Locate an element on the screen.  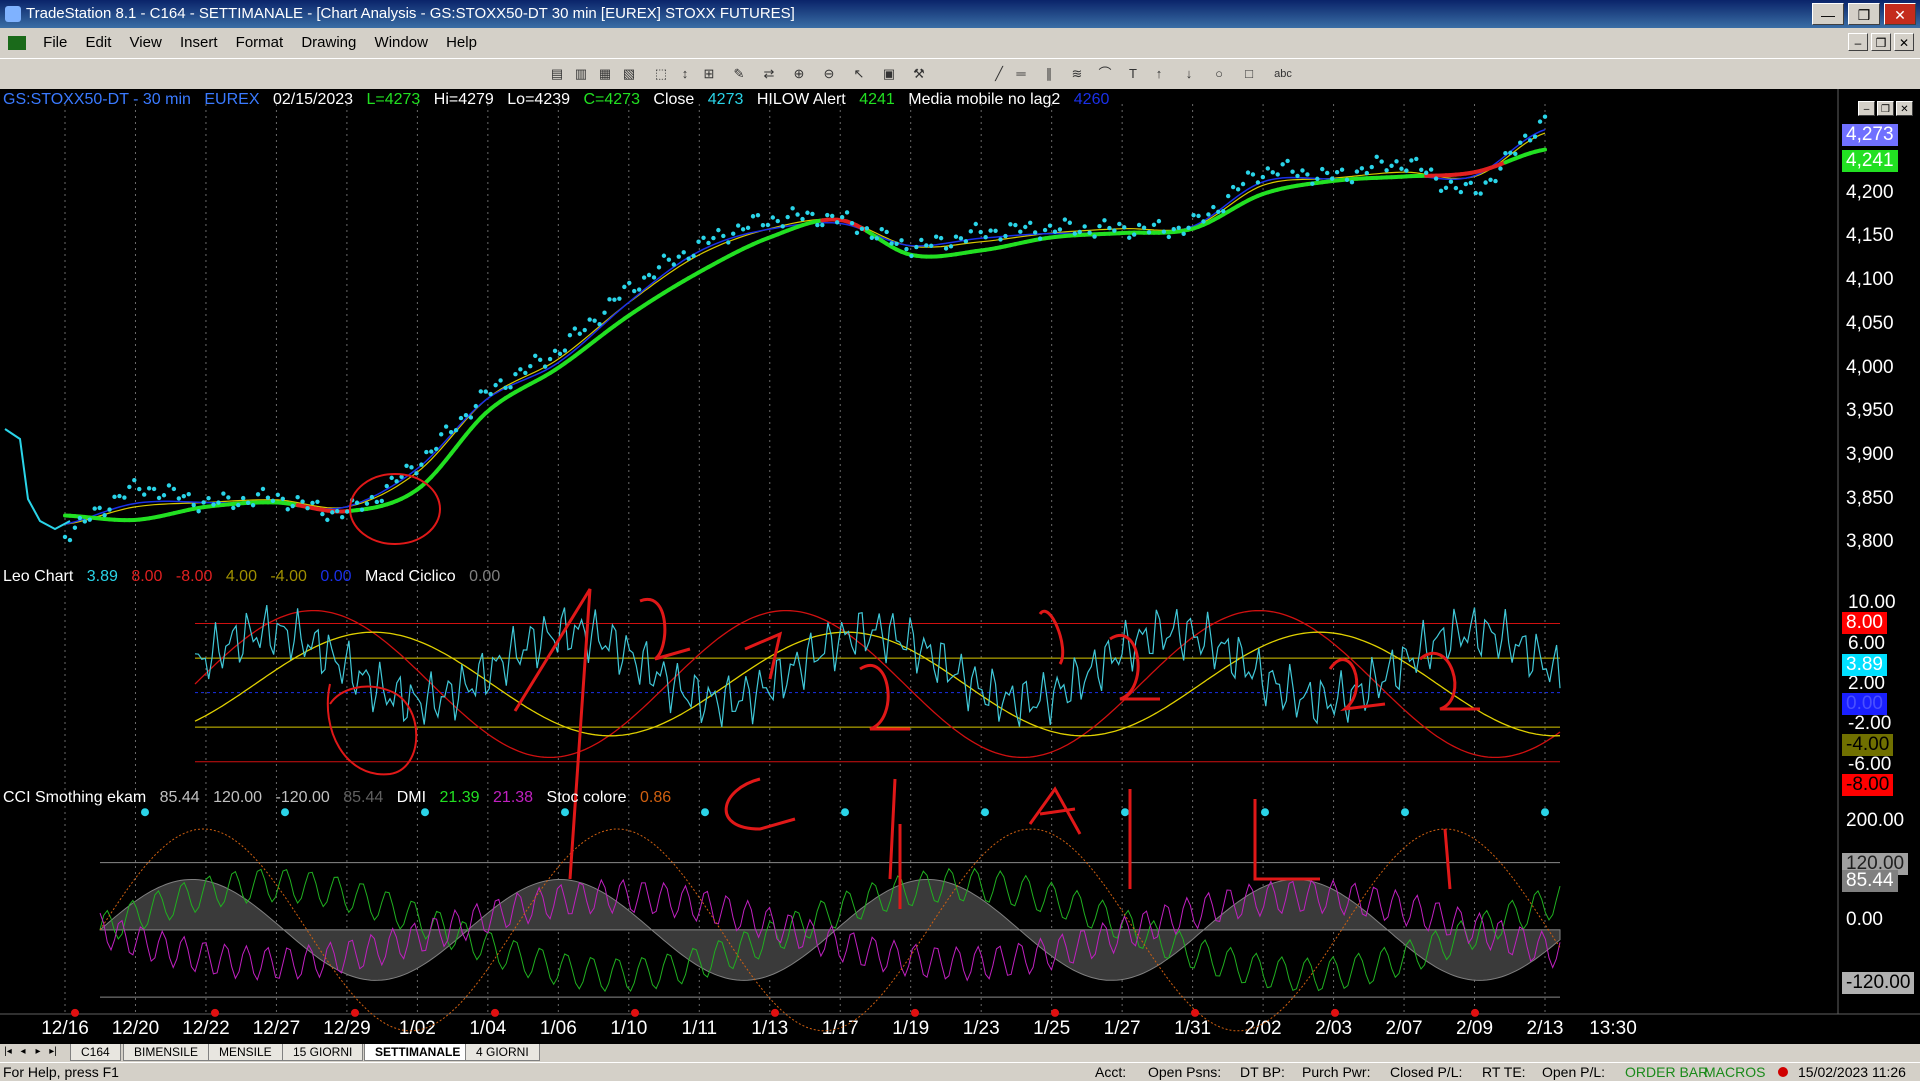
leo-v5: -4.00 is located at coordinates (288, 576).